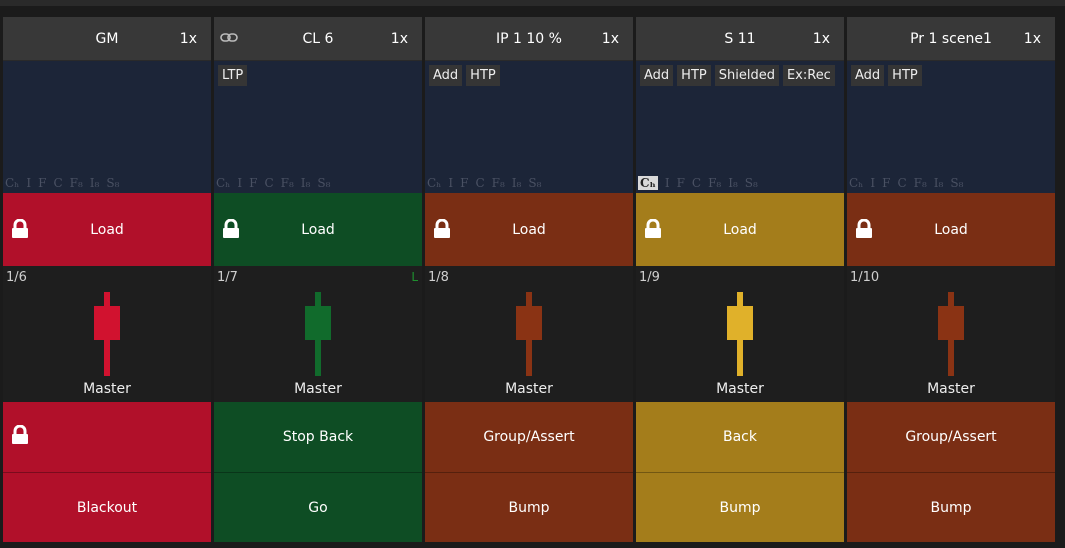  Describe the element at coordinates (318, 39) in the screenshot. I see `fader-header: CL 6 1x` at that location.